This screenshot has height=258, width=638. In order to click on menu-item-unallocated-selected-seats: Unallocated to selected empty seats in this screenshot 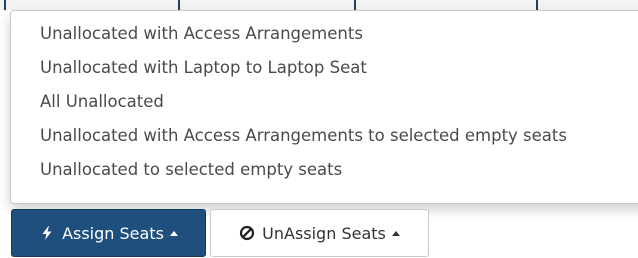, I will do `click(324, 170)`.